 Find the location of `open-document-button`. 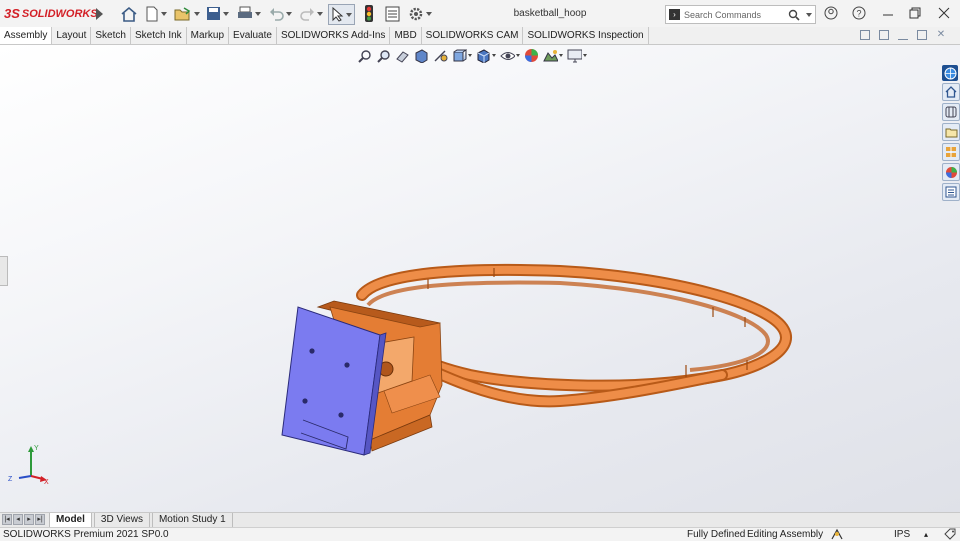

open-document-button is located at coordinates (187, 13).